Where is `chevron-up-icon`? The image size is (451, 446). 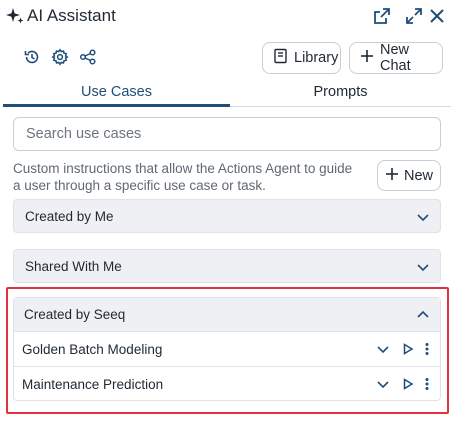 chevron-up-icon is located at coordinates (423, 315).